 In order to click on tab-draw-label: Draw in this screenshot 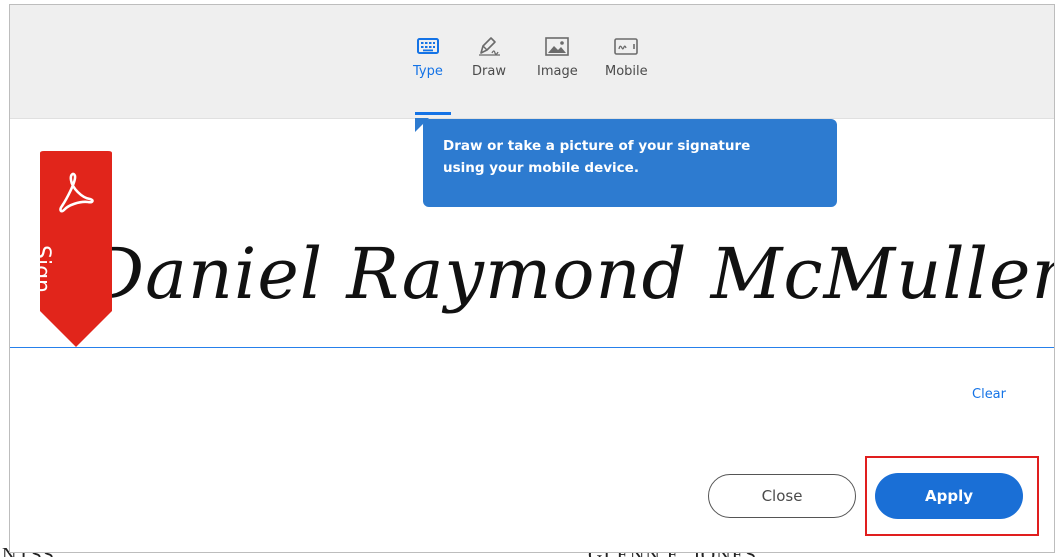, I will do `click(489, 71)`.